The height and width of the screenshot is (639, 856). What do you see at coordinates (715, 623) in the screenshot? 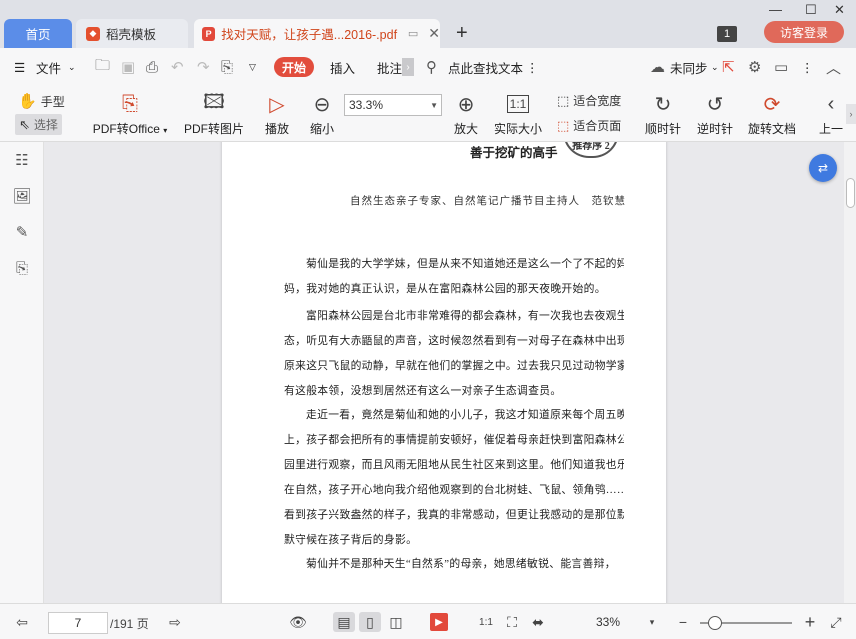
I see `zoom-slider-handle` at bounding box center [715, 623].